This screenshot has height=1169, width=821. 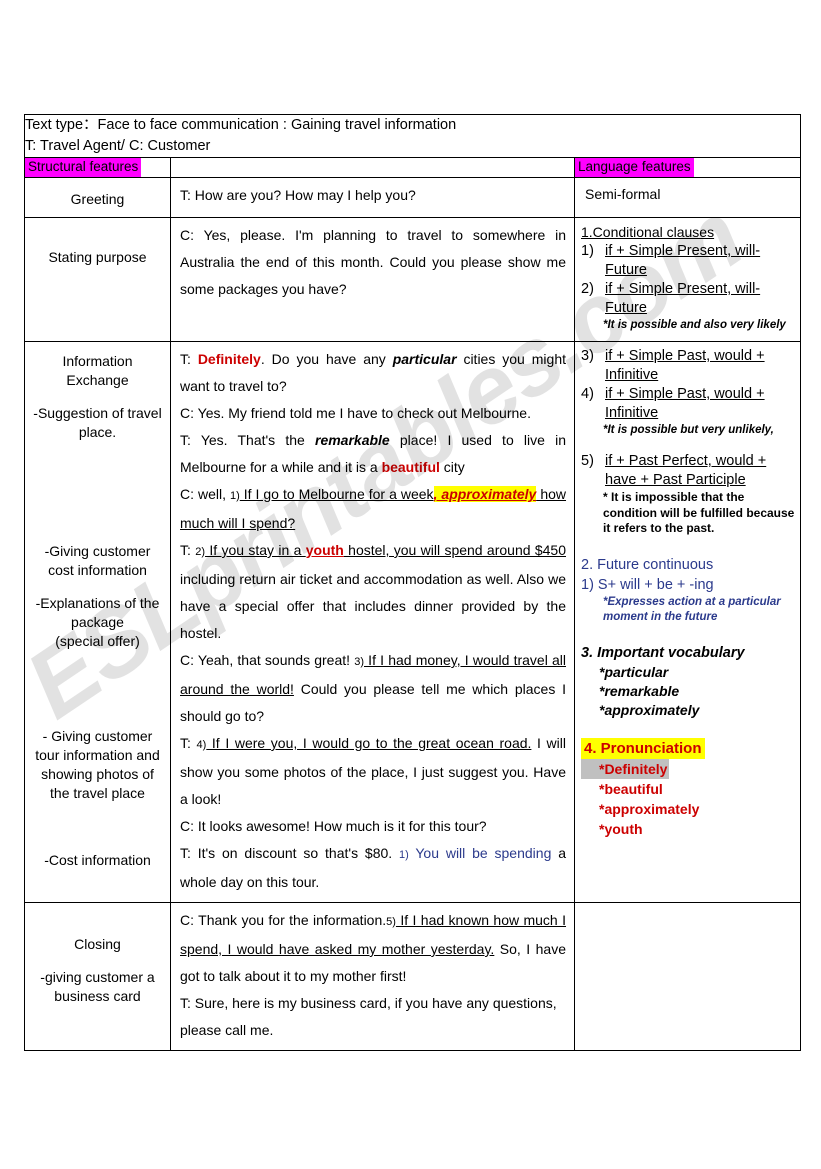 What do you see at coordinates (692, 601) in the screenshot?
I see `future-continuous-note-line1: *Expresses action at a particular` at bounding box center [692, 601].